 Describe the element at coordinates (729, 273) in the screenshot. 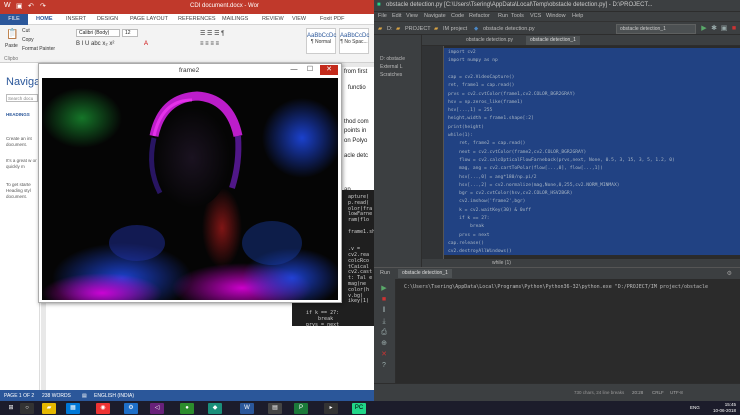

I see `settings-gear-icon: ⚙` at that location.